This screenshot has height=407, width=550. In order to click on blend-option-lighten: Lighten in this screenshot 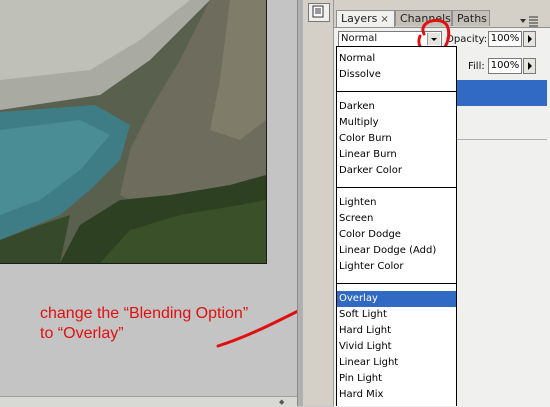, I will do `click(396, 203)`.